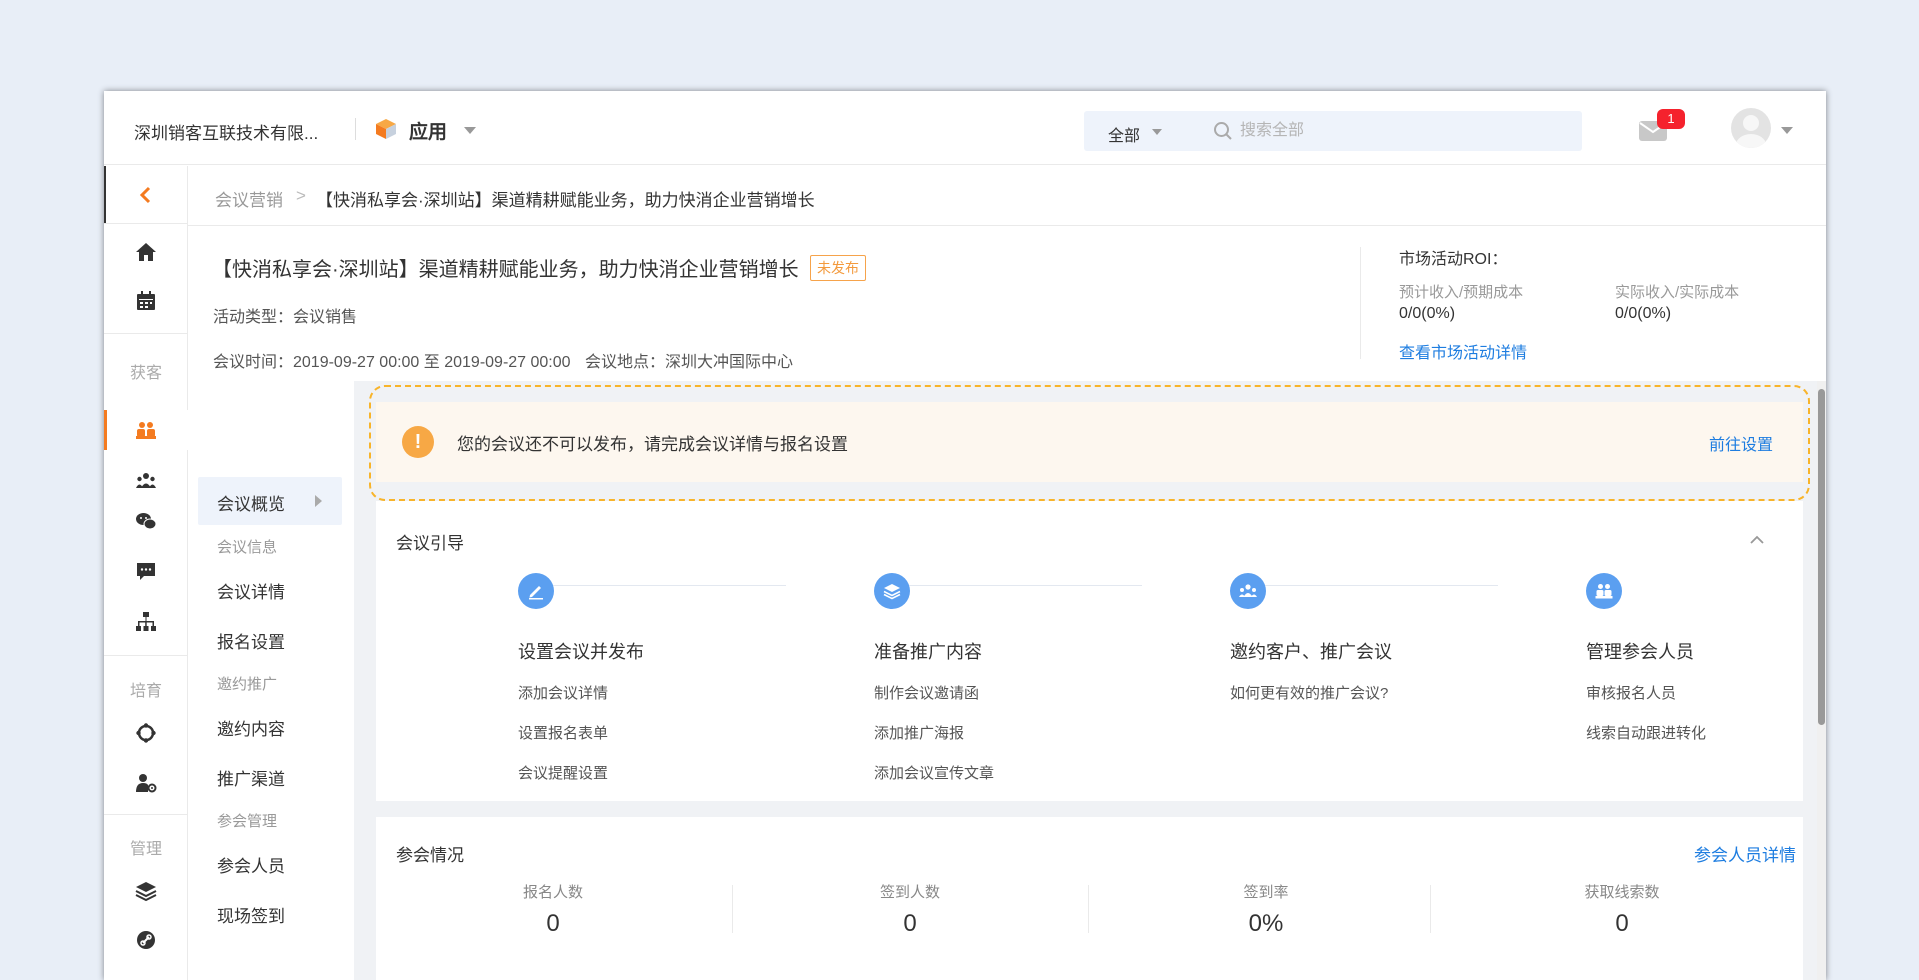 The width and height of the screenshot is (1919, 980). Describe the element at coordinates (1453, 259) in the screenshot. I see `roi-title: 市场活动ROI：` at that location.